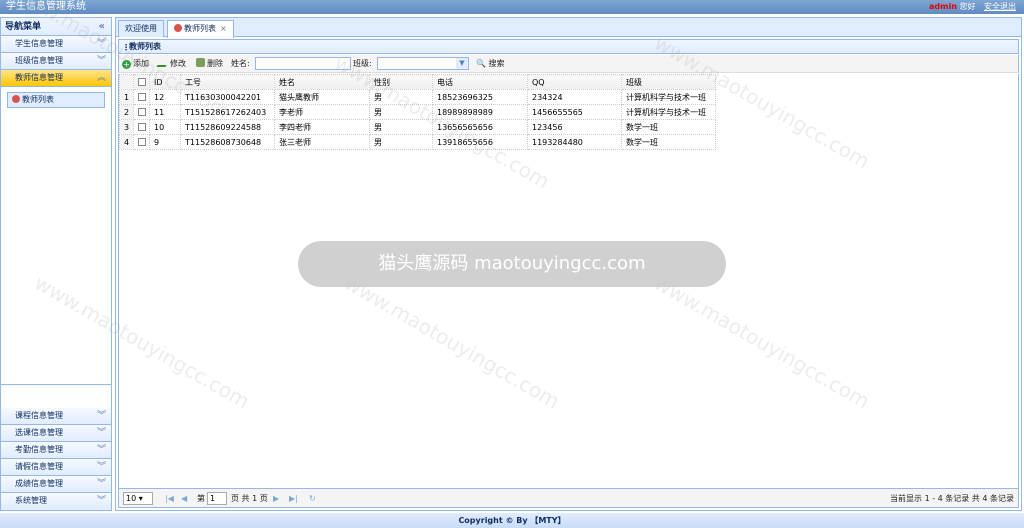 The width and height of the screenshot is (1024, 528). Describe the element at coordinates (227, 97) in the screenshot. I see `table-cell: T11630300042201` at that location.